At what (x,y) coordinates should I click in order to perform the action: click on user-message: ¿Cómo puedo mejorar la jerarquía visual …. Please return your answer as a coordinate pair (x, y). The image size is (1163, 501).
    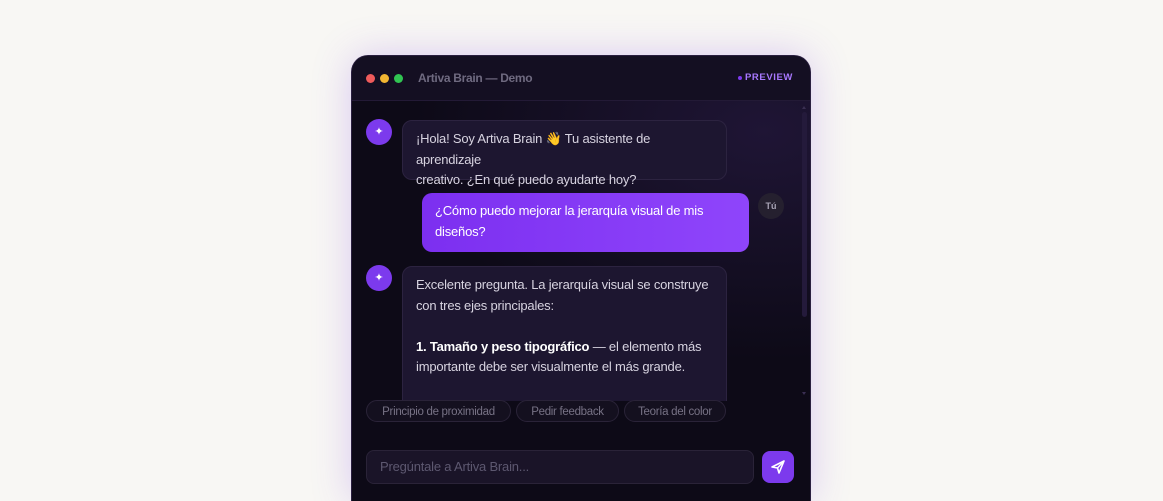
    Looking at the image, I should click on (585, 222).